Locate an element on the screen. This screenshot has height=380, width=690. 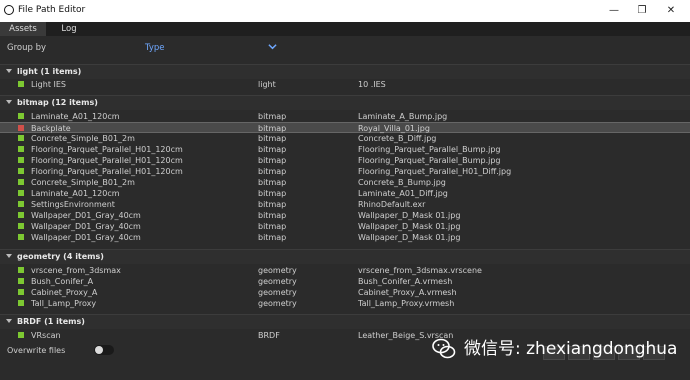
asset-name: VRscan is located at coordinates (46, 335).